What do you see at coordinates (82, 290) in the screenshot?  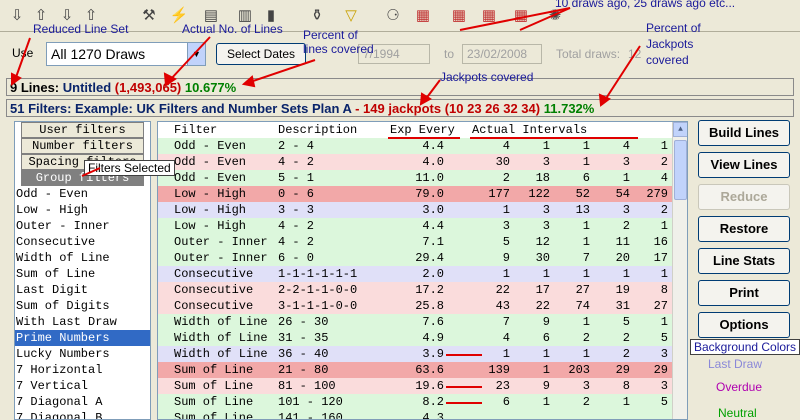 I see `filter-list-item: Last Digit` at bounding box center [82, 290].